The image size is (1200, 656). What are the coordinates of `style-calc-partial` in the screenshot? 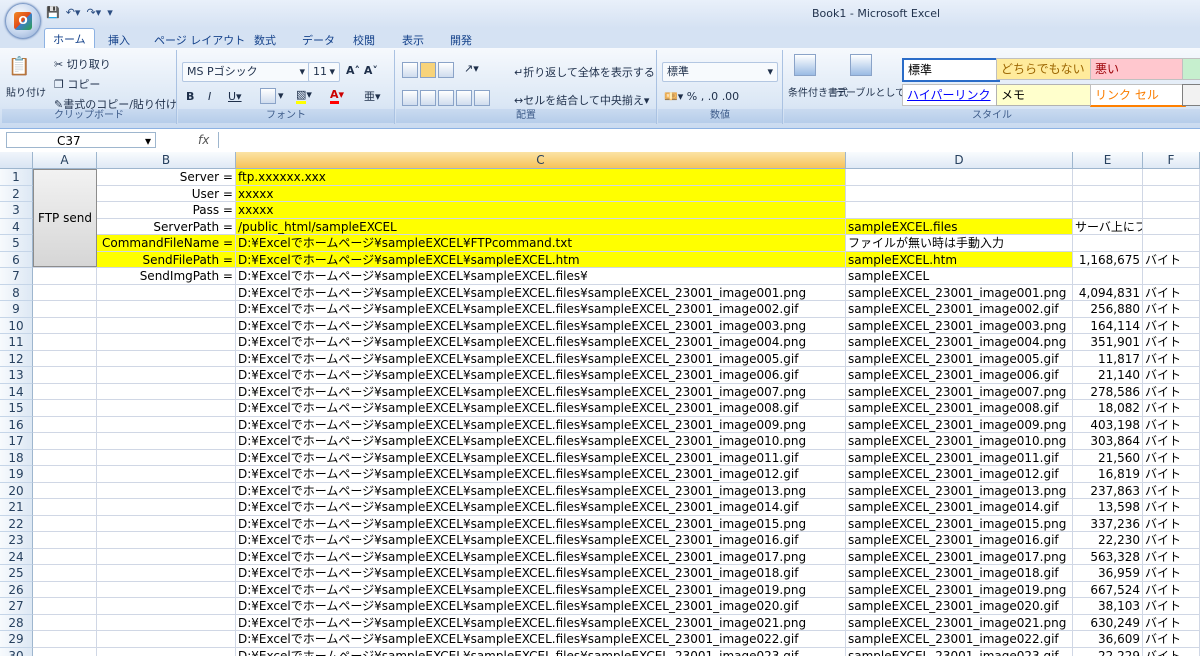 It's located at (1191, 95).